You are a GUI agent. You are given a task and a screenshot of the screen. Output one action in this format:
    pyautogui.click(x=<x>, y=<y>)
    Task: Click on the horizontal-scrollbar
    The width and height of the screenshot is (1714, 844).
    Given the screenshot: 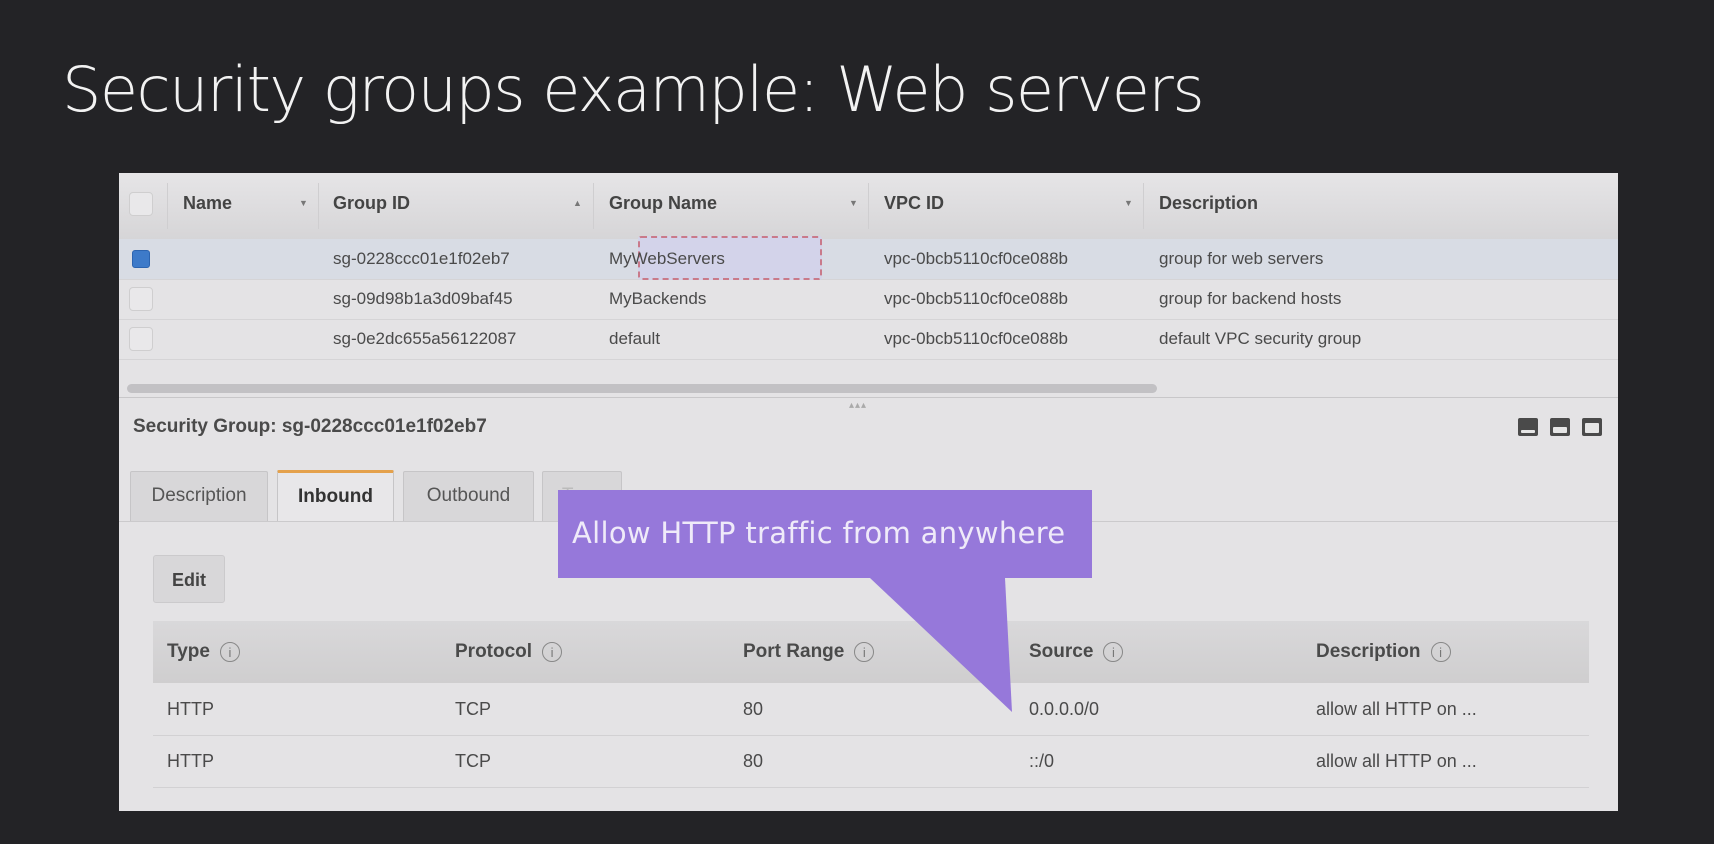 What is the action you would take?
    pyautogui.click(x=642, y=388)
    